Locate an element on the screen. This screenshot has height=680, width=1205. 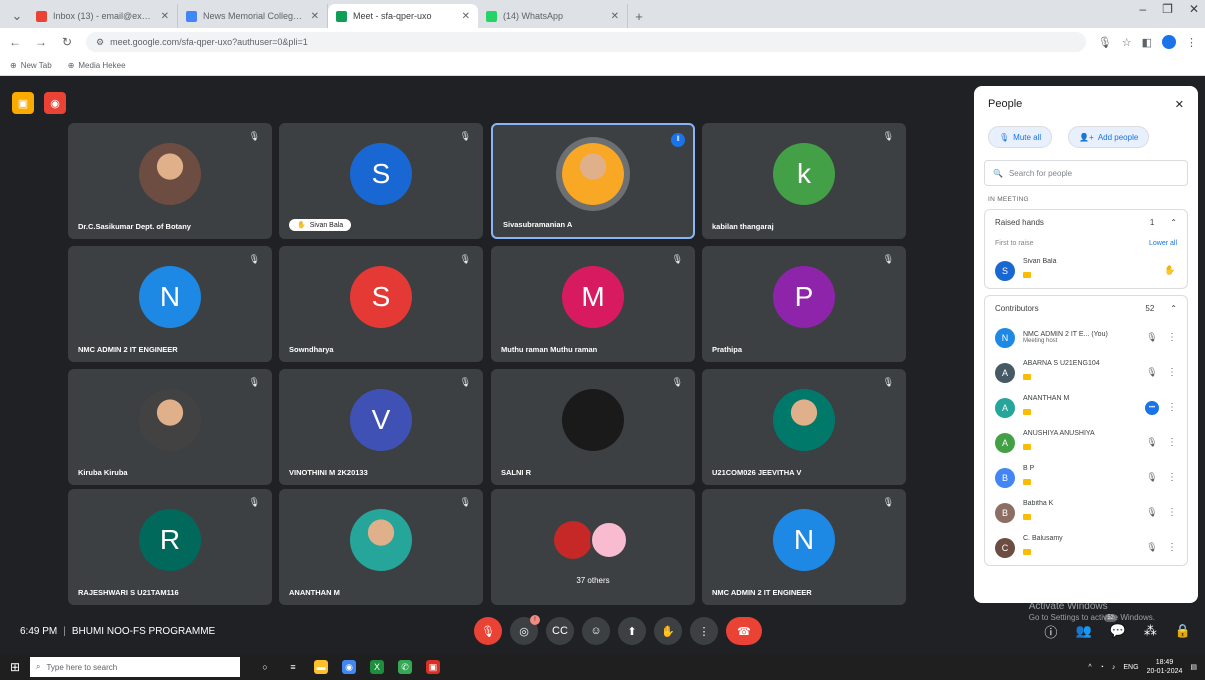
participant-row: B Babitha K 🎙 ⋮ is located at coordinates (1086, 512).